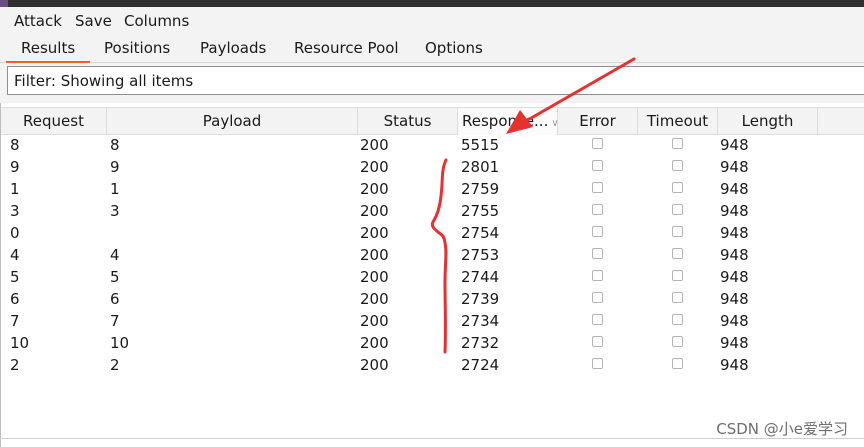 The height and width of the screenshot is (447, 864). Describe the element at coordinates (571, 95) in the screenshot. I see `arrow-icon` at that location.